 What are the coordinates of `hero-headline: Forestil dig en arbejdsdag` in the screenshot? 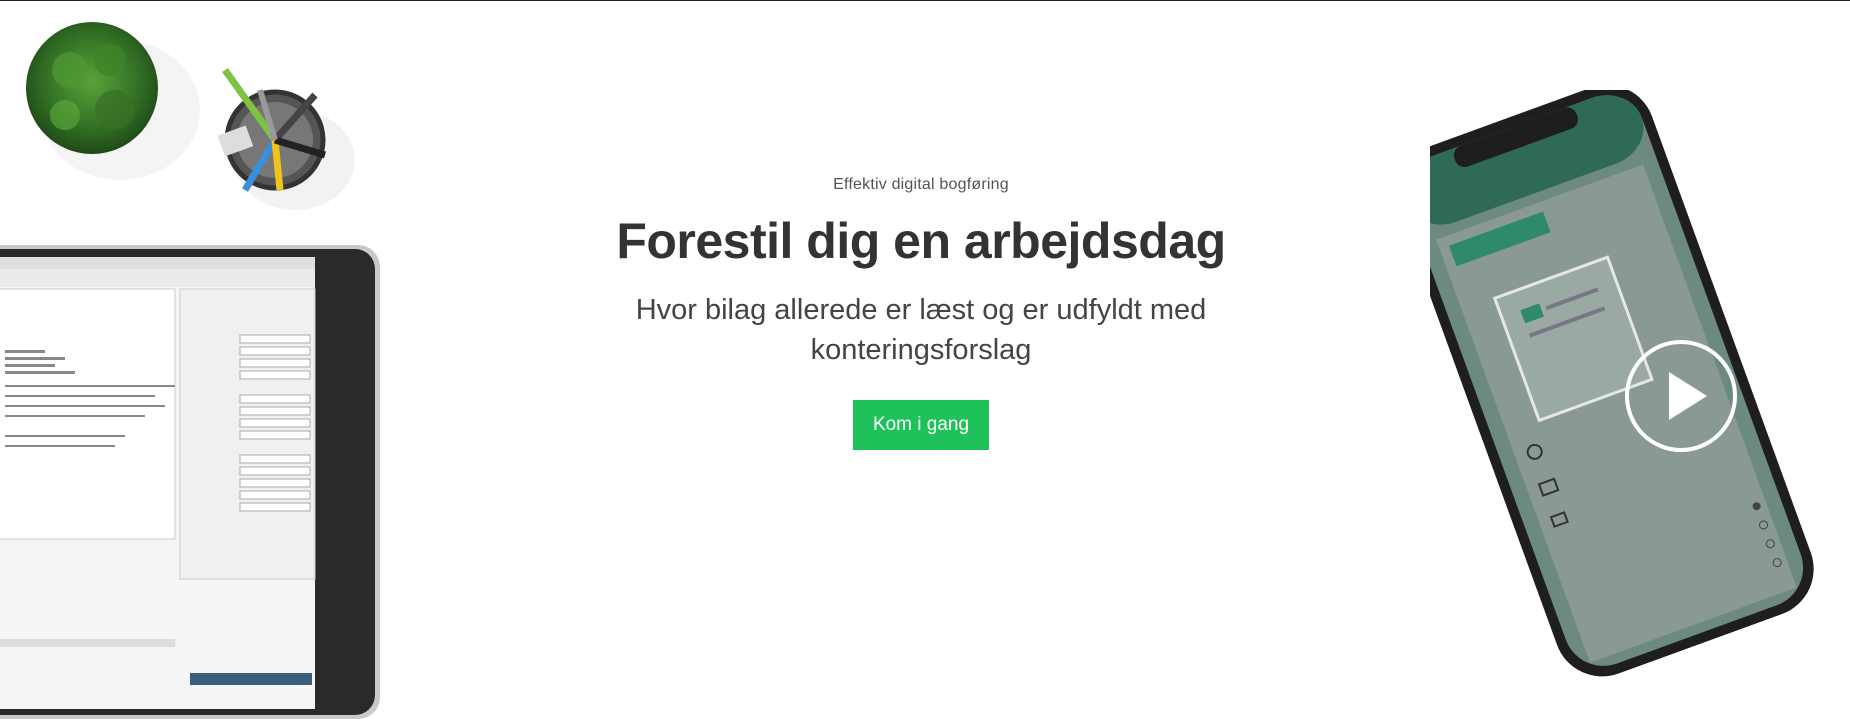 It's located at (921, 241).